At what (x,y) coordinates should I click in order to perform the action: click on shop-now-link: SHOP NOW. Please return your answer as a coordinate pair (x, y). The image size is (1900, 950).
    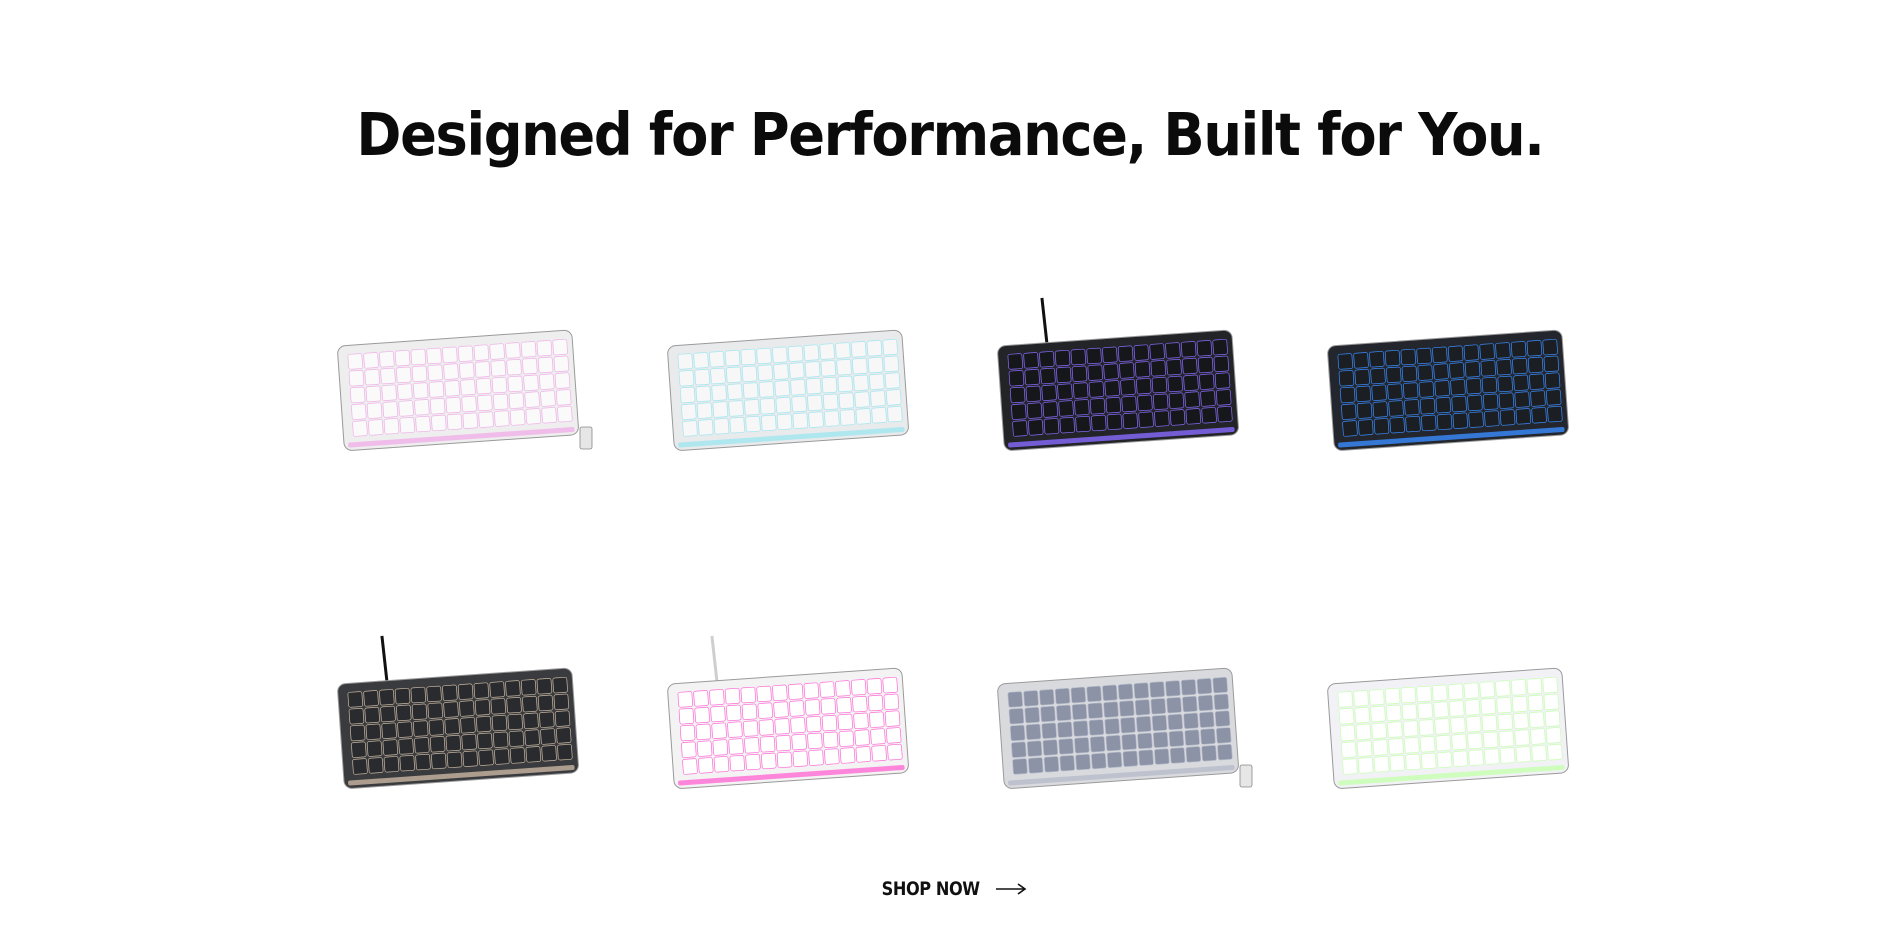
    Looking at the image, I should click on (950, 889).